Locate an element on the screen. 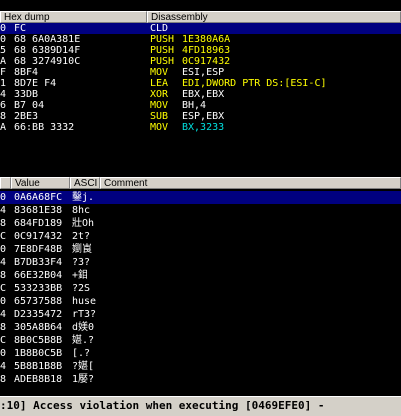  row-address-gutter: 5 is located at coordinates (3, 50).